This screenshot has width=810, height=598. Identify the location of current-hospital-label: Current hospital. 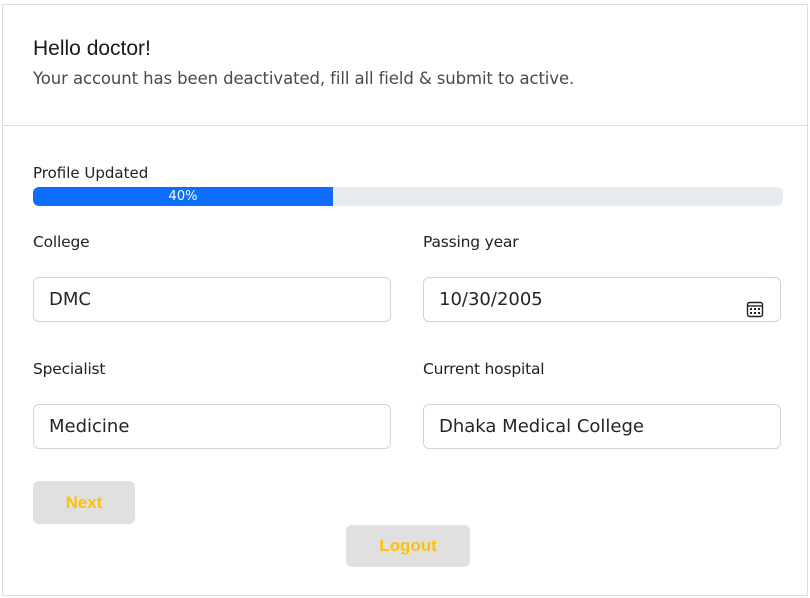
(484, 369).